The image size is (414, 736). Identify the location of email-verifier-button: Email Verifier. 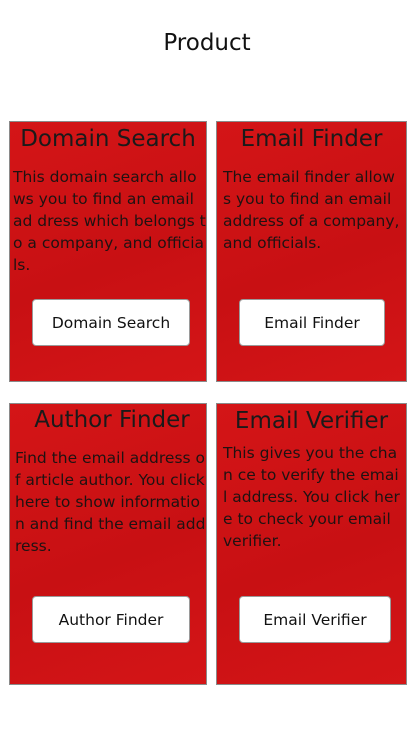
(315, 619).